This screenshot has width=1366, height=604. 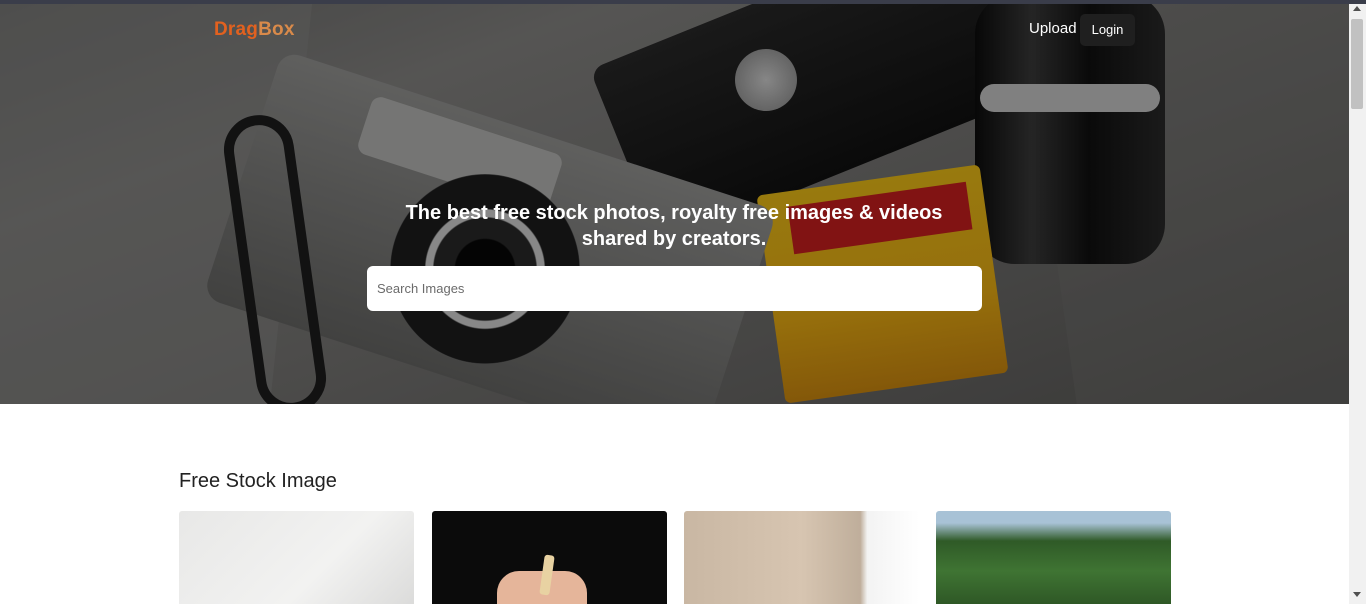 I want to click on scroll-up-arrow-icon, so click(x=1357, y=8).